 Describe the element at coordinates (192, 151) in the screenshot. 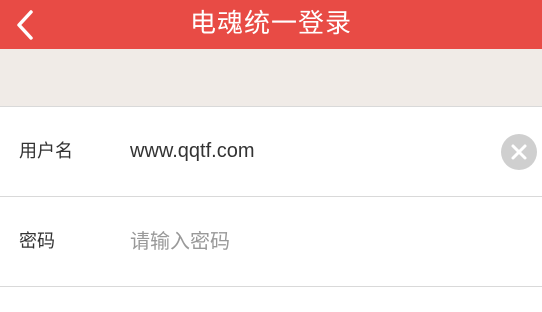

I see `username-input: www.qqtf.com` at that location.